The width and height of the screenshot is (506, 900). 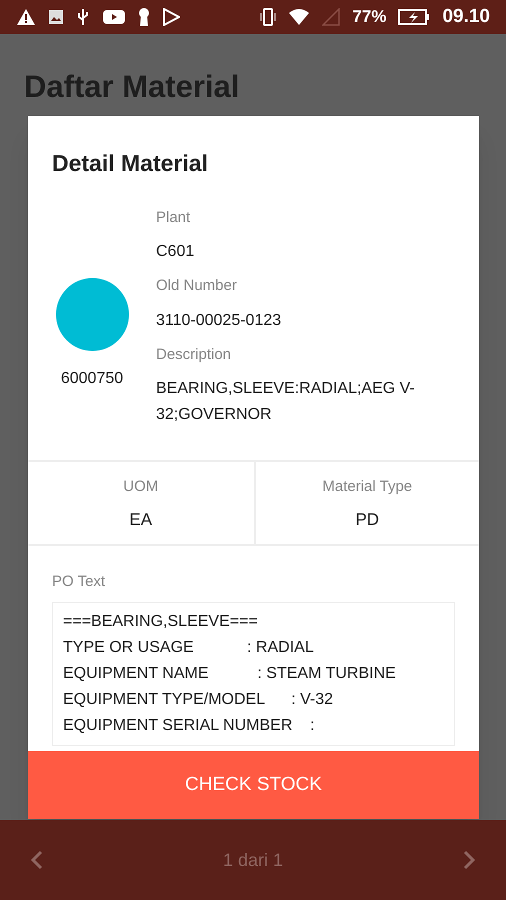 I want to click on signal-icon, so click(x=331, y=17).